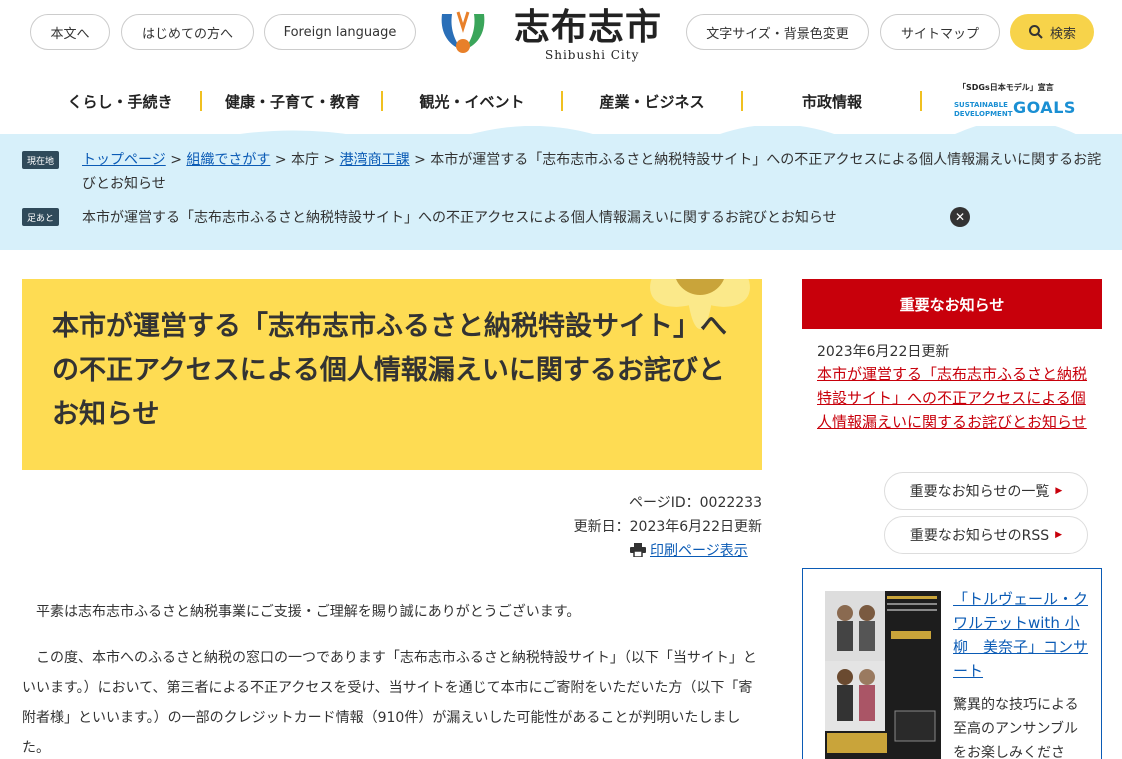 The height and width of the screenshot is (759, 1122). I want to click on sdgs-sustainable: SUSTAINABLE, so click(981, 105).